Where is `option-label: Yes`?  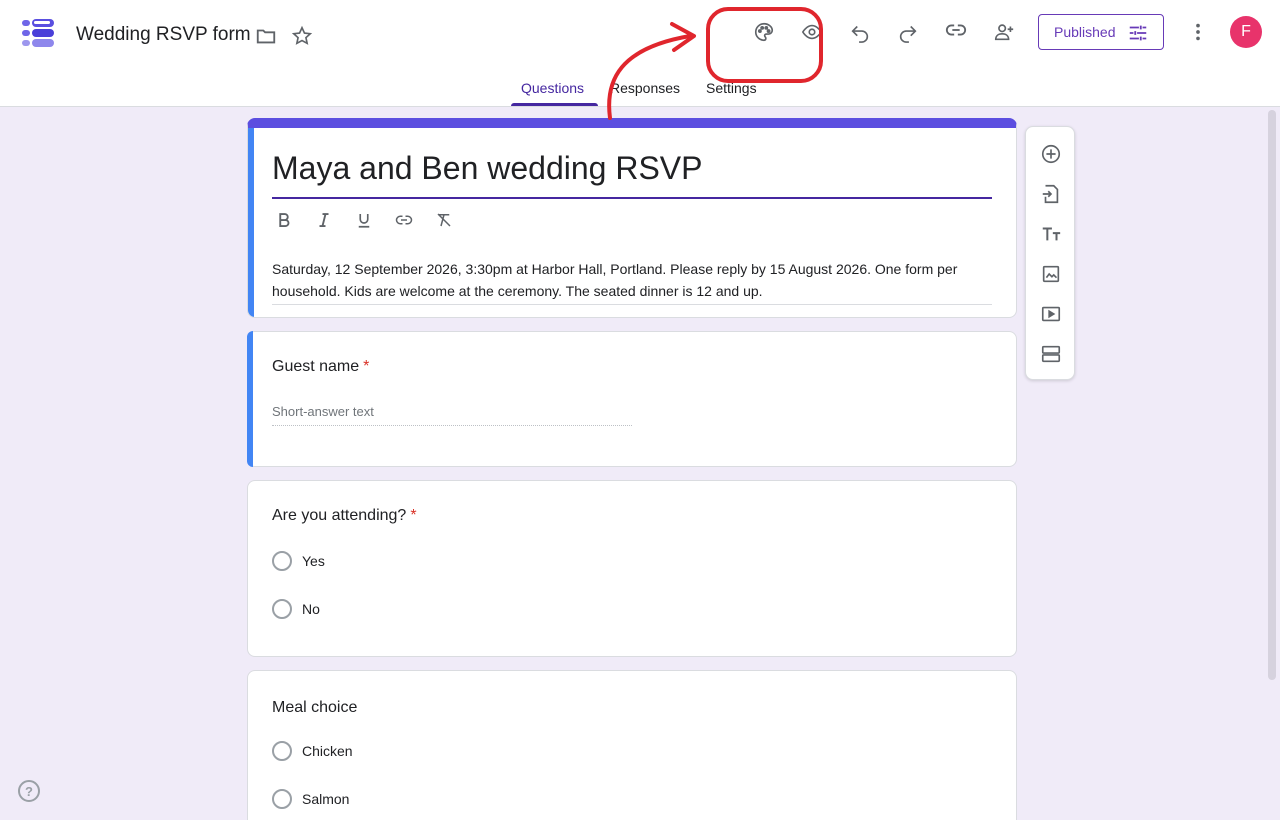
option-label: Yes is located at coordinates (313, 561).